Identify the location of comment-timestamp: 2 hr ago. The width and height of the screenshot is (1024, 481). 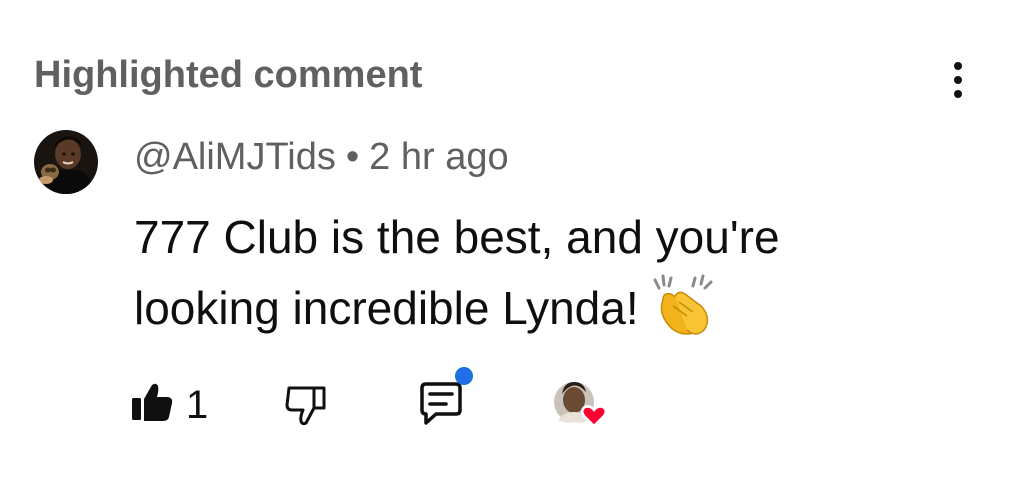
(438, 157).